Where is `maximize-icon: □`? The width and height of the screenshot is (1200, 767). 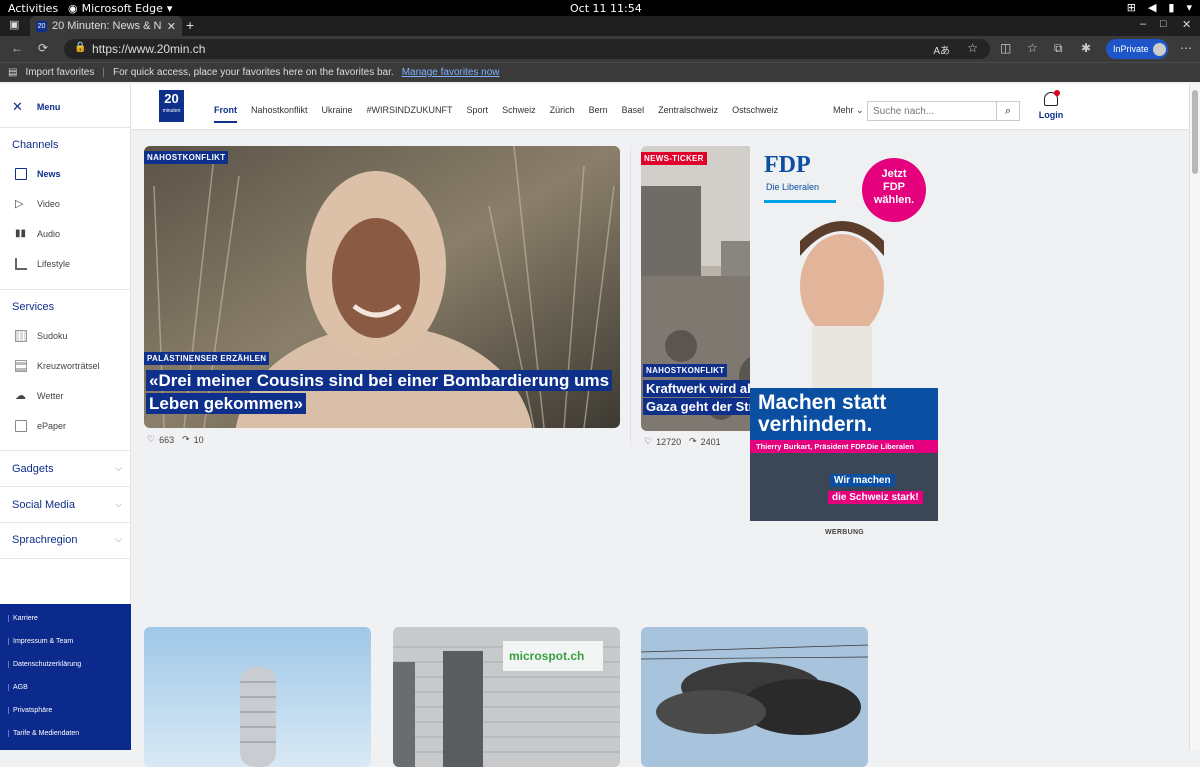 maximize-icon: □ is located at coordinates (1163, 24).